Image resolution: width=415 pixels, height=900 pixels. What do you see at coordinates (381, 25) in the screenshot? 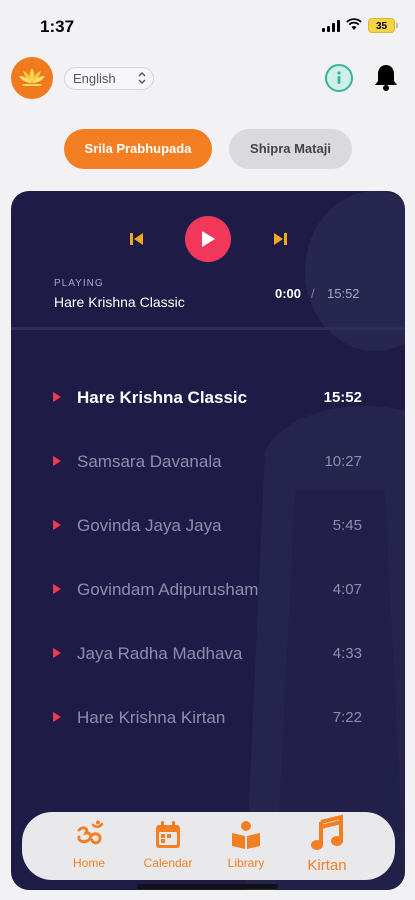
I see `battery-icon: 35` at bounding box center [381, 25].